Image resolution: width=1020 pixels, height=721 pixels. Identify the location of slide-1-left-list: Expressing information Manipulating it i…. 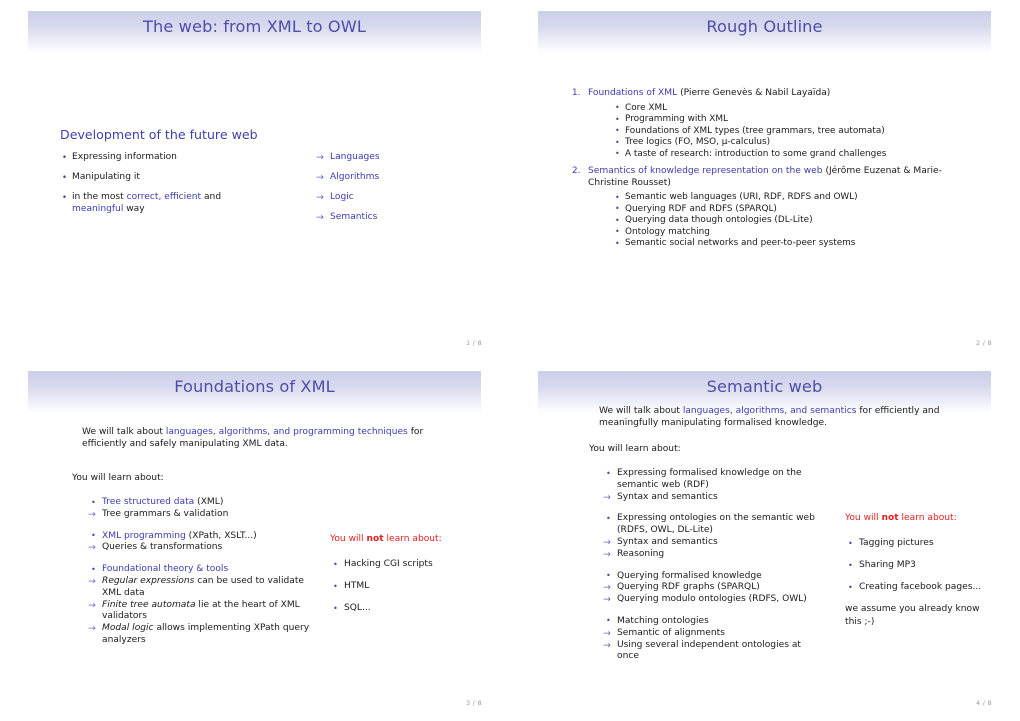
(160, 188).